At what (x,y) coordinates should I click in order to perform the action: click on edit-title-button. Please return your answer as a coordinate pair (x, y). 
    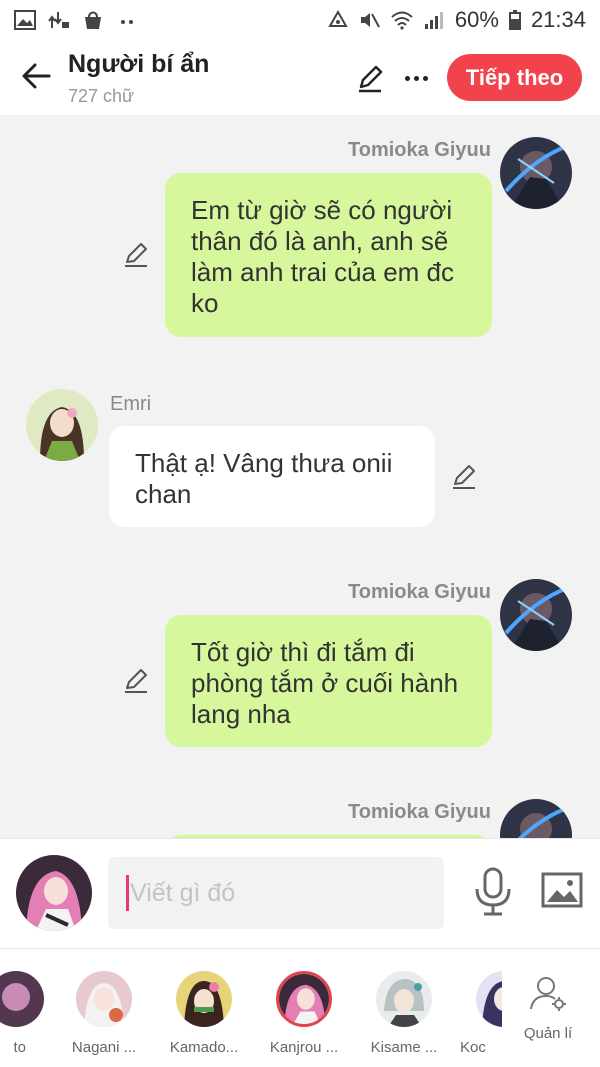
    Looking at the image, I should click on (370, 78).